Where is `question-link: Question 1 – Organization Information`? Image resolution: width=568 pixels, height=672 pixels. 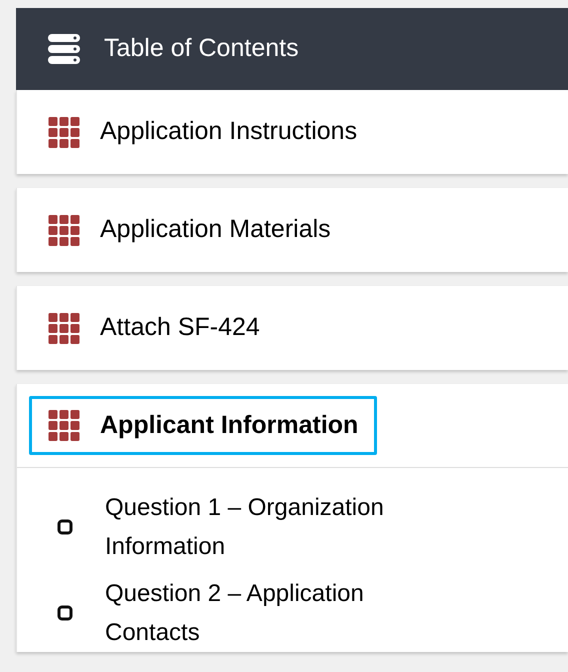 question-link: Question 1 – Organization Information is located at coordinates (312, 527).